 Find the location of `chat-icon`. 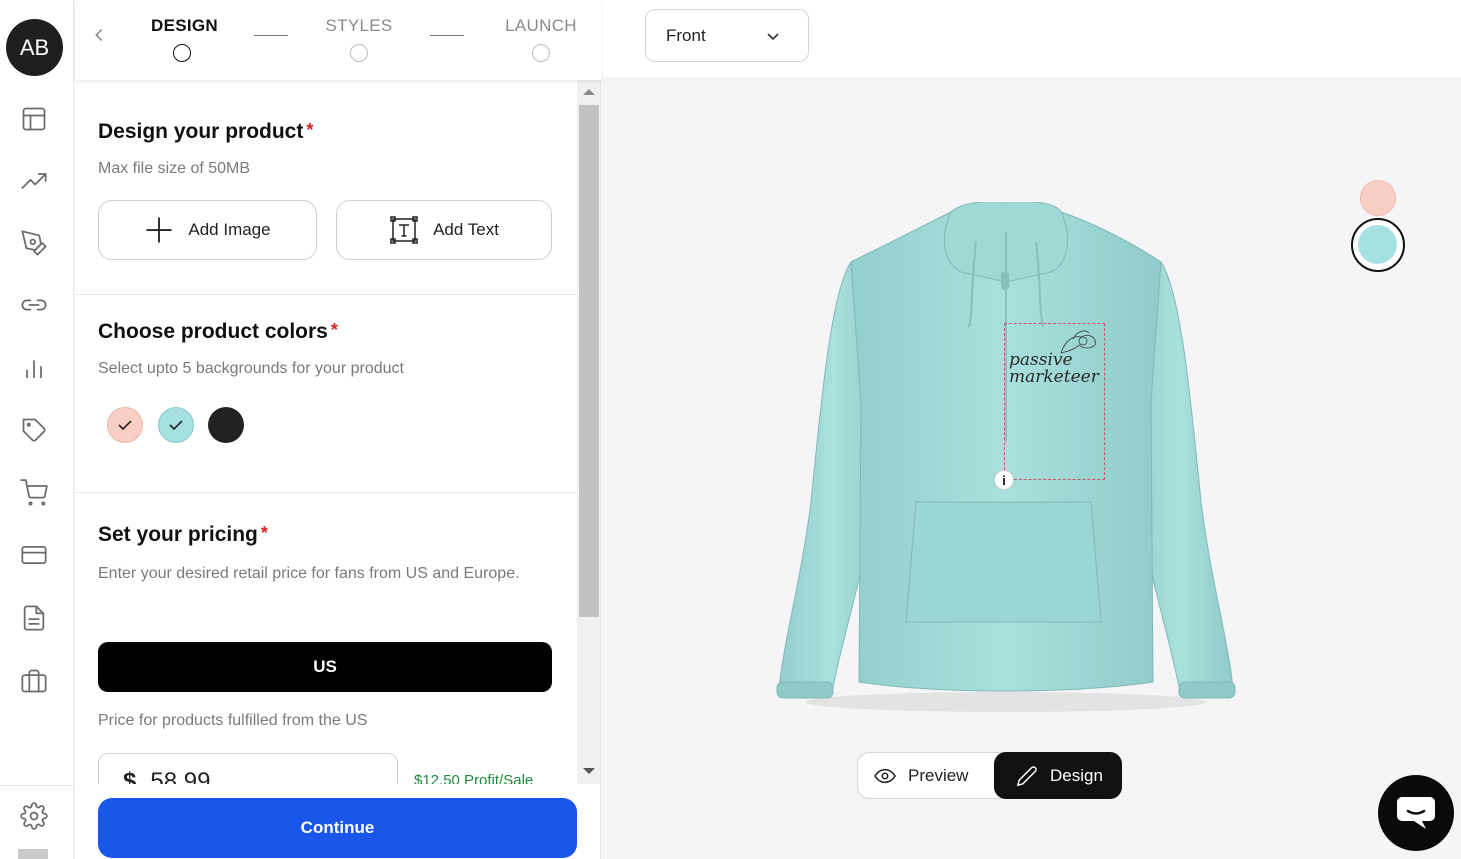

chat-icon is located at coordinates (1416, 813).